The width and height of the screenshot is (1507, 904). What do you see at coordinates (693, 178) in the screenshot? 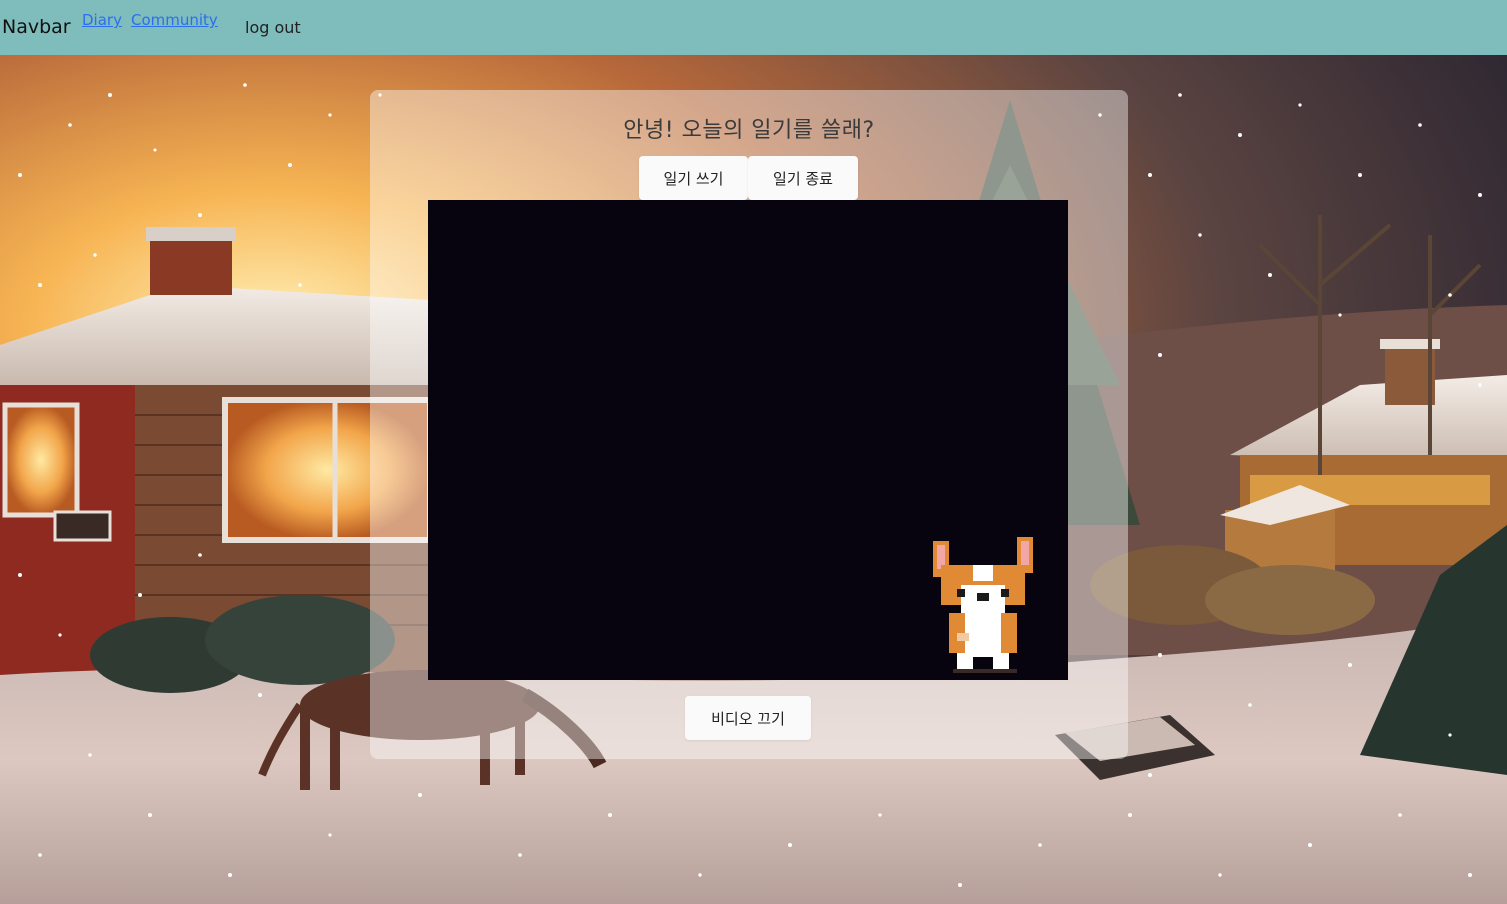
I see `write-diary-button: 일기 쓰기` at bounding box center [693, 178].